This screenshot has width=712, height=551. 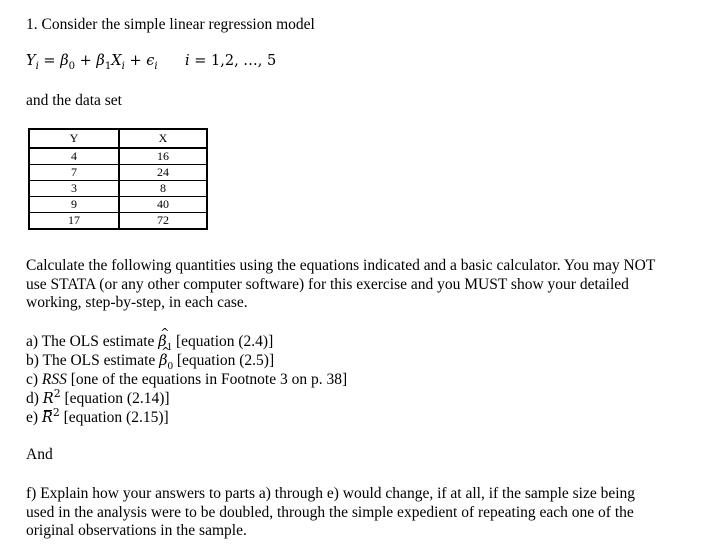 What do you see at coordinates (34, 417) in the screenshot?
I see `part-e-label: e)` at bounding box center [34, 417].